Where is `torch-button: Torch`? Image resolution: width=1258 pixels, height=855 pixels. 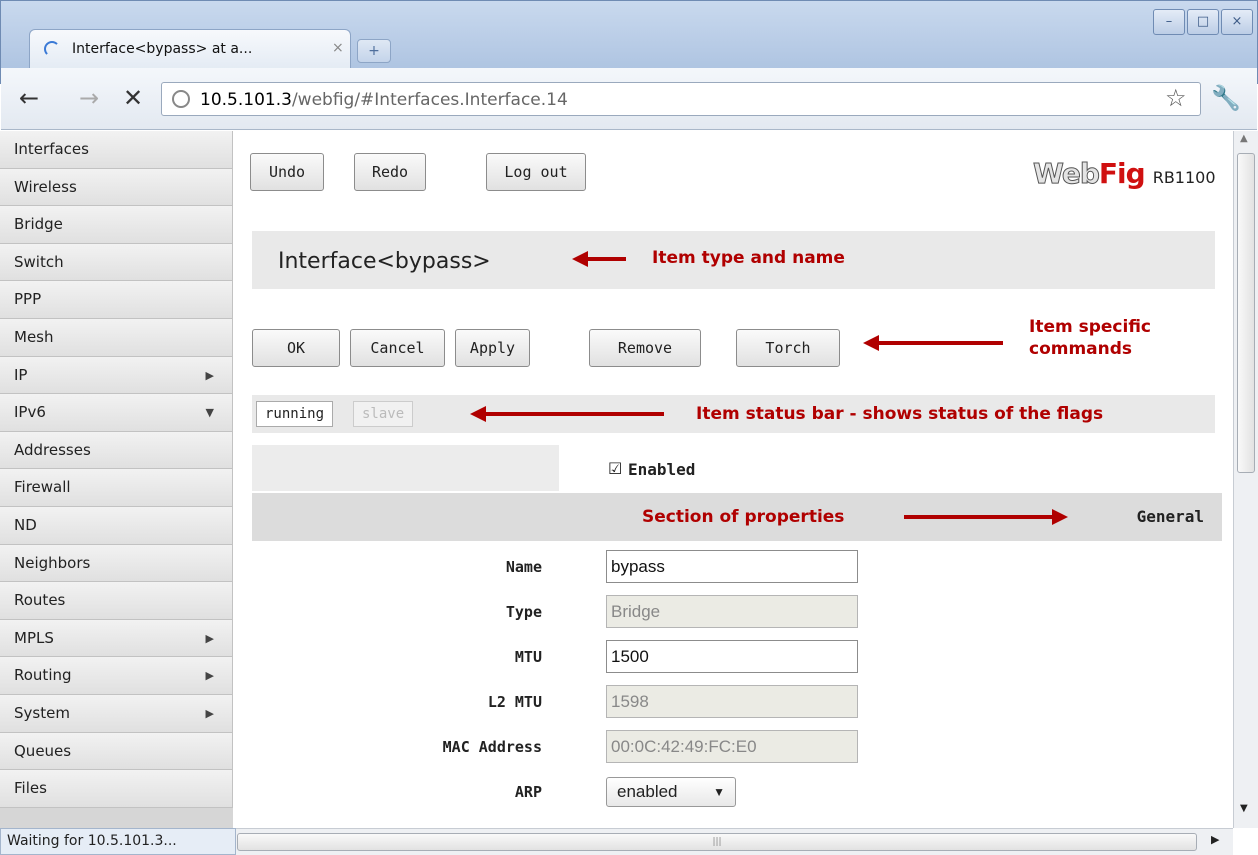 torch-button: Torch is located at coordinates (788, 348).